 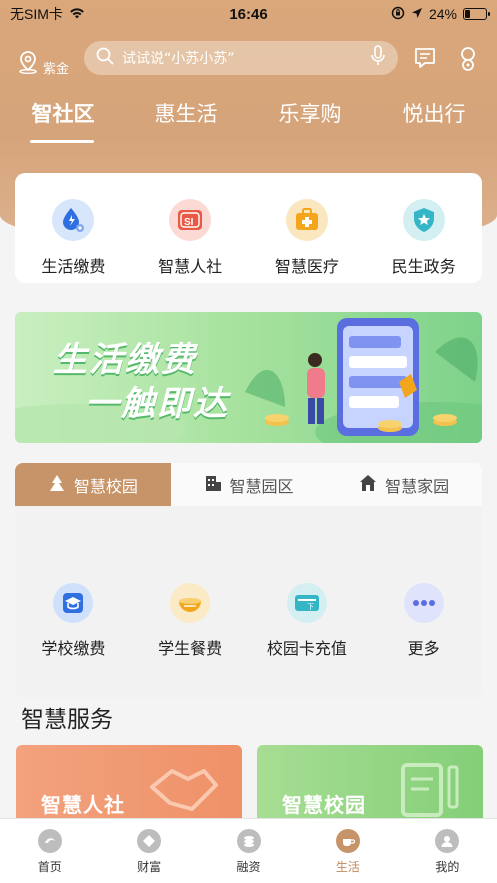 I want to click on quick-item-social-security: SI 智慧人社, so click(x=190, y=228).